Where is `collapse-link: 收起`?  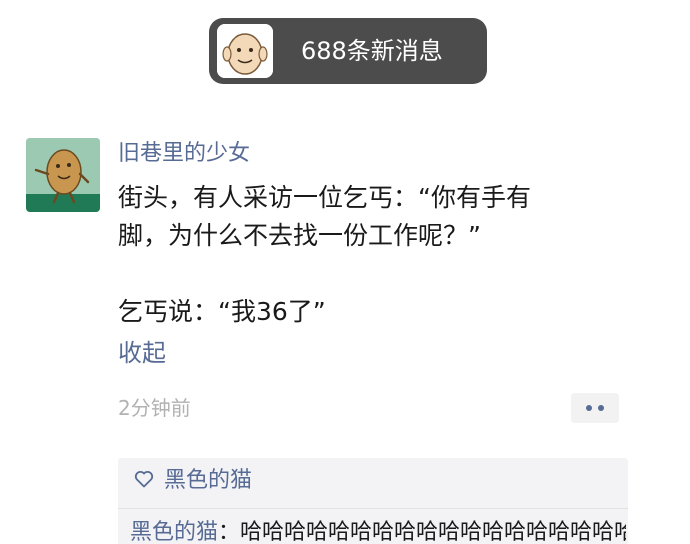
collapse-link: 收起 is located at coordinates (142, 353).